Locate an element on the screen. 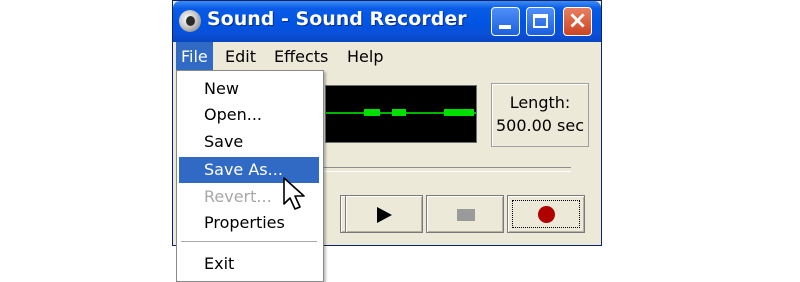 The height and width of the screenshot is (282, 800). menu-file: File is located at coordinates (194, 56).